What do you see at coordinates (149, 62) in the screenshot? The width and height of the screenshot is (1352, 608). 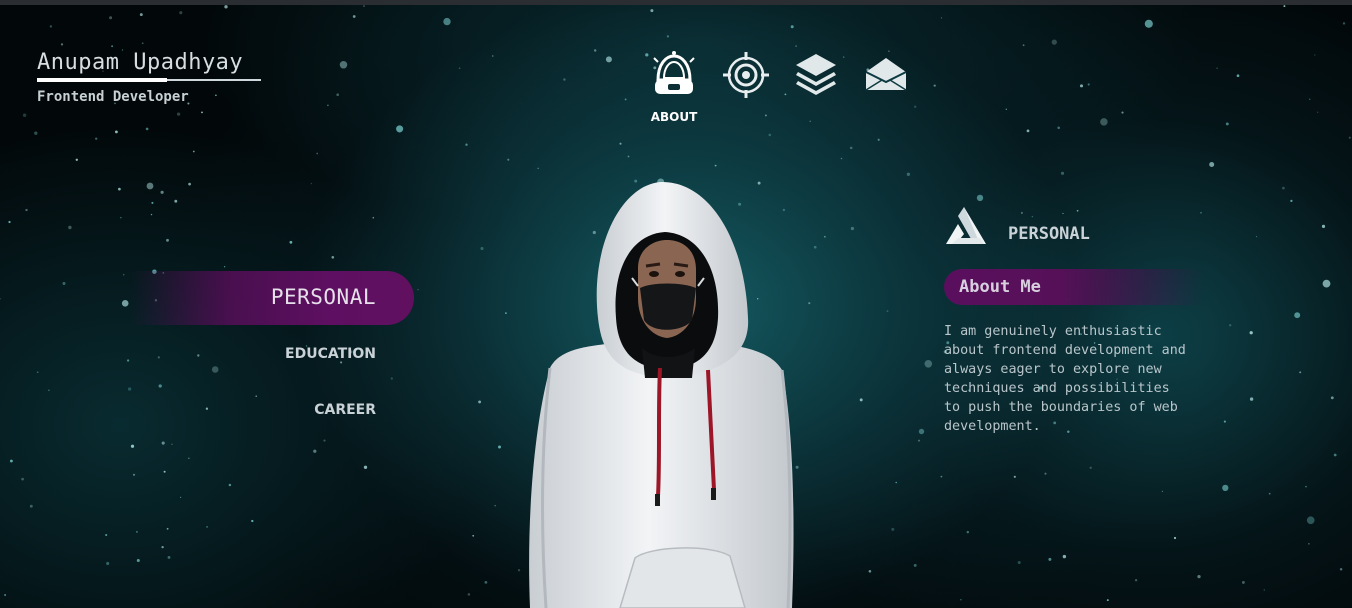 I see `brand-name: Anupam Upadhyay` at bounding box center [149, 62].